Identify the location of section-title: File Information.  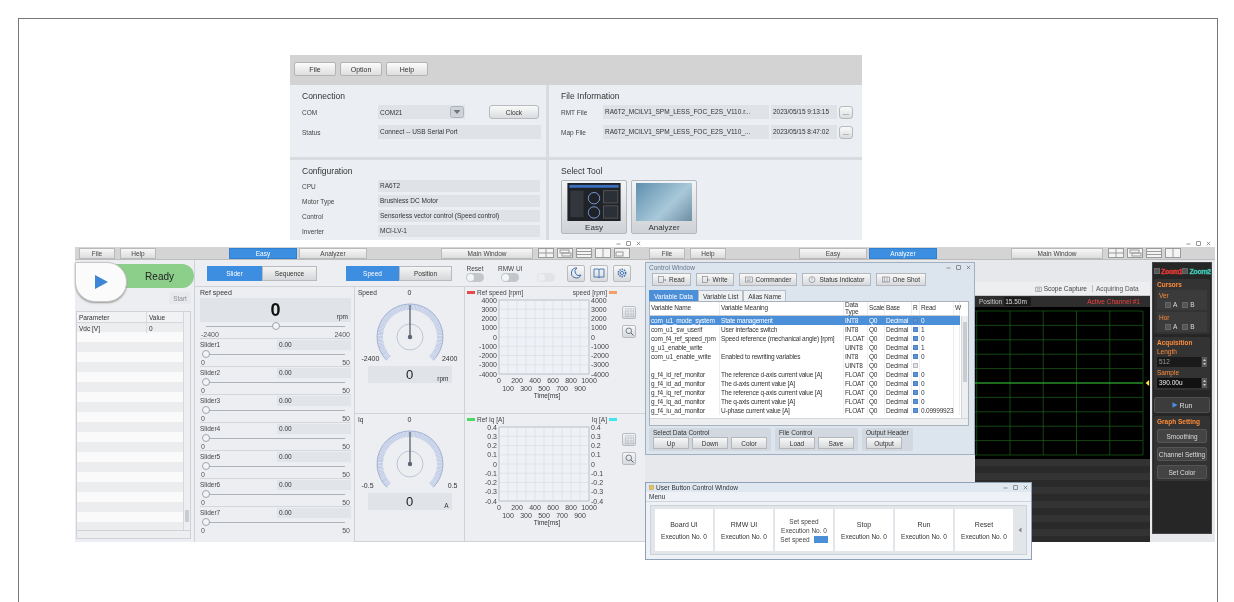
(591, 96).